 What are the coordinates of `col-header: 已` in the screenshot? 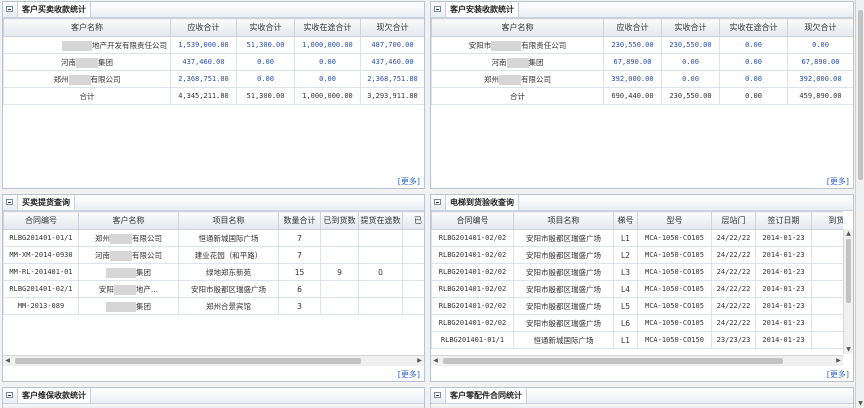 It's located at (413, 220).